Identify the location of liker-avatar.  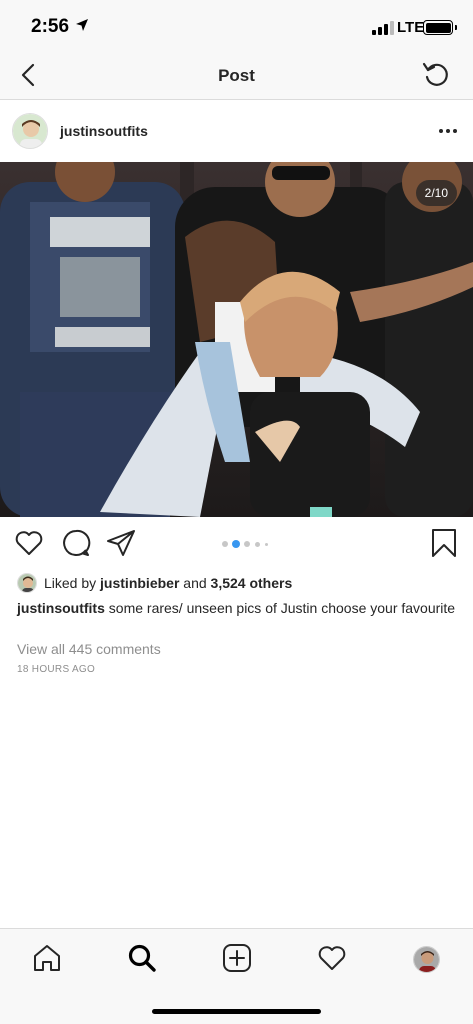
(27, 583).